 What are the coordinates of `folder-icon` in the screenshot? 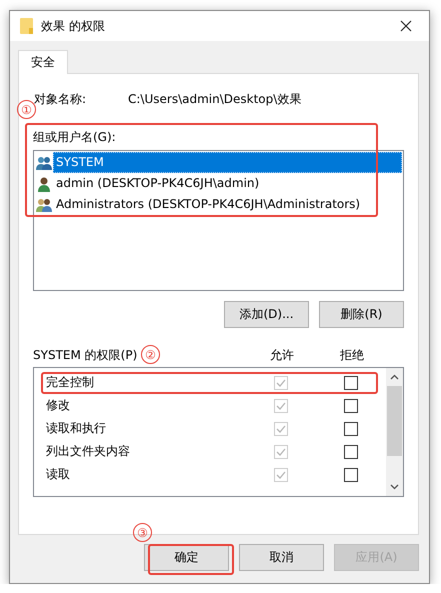 It's located at (26, 26).